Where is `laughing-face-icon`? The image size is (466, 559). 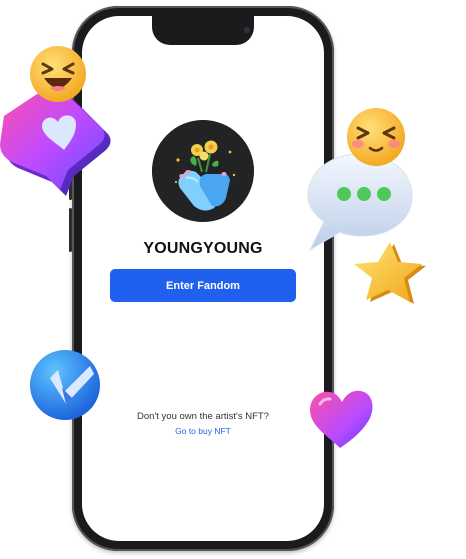 laughing-face-icon is located at coordinates (58, 74).